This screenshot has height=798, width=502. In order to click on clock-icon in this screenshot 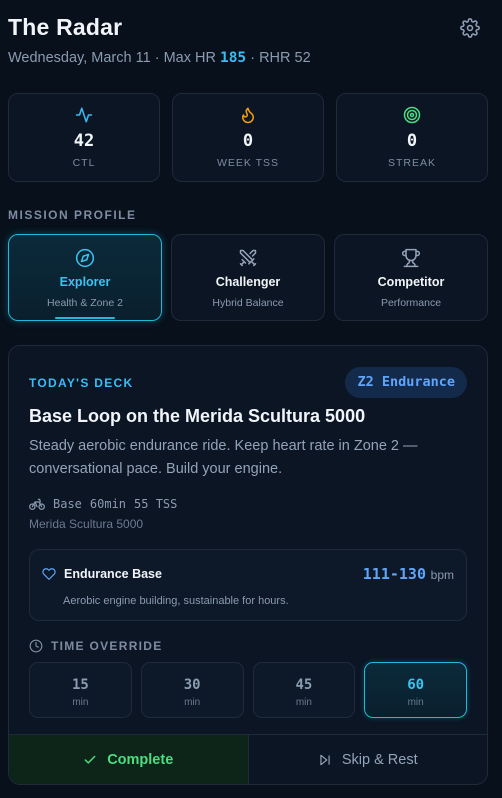, I will do `click(36, 646)`.